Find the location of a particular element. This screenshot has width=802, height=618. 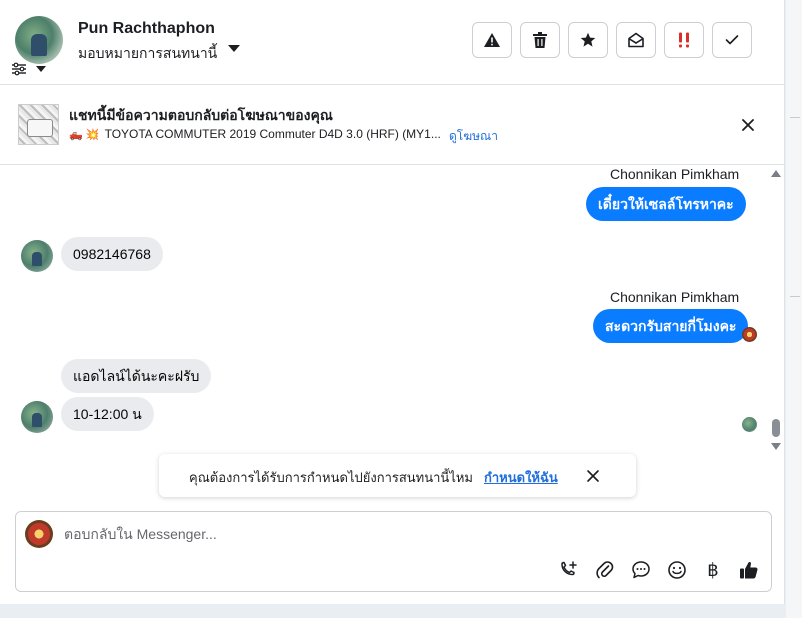

contact-avatar is located at coordinates (39, 40).